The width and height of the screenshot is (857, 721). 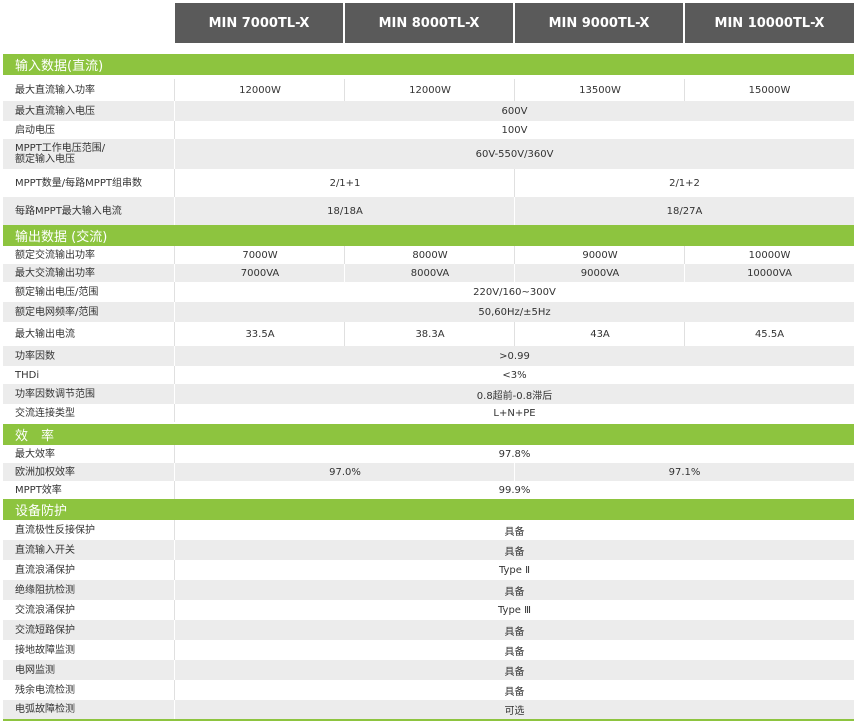 I want to click on row-label: 最大直流输入功率, so click(x=55, y=90).